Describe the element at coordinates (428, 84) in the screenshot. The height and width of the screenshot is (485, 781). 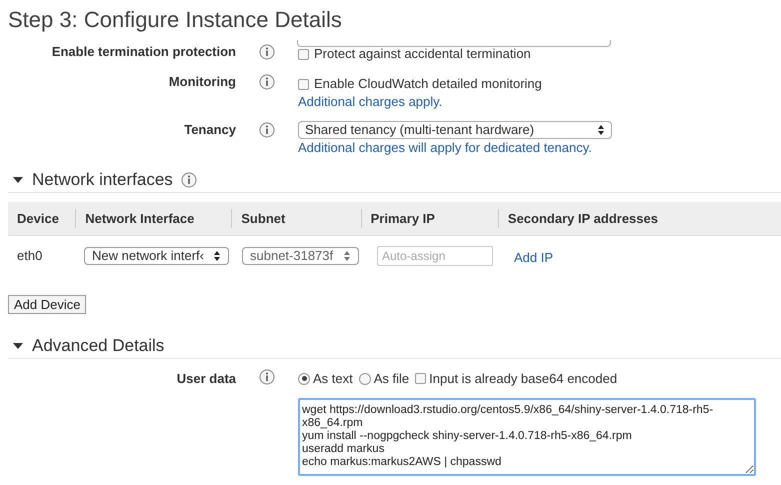
I see `checkbox-label: Enable CloudWatch detailed monitoring` at that location.